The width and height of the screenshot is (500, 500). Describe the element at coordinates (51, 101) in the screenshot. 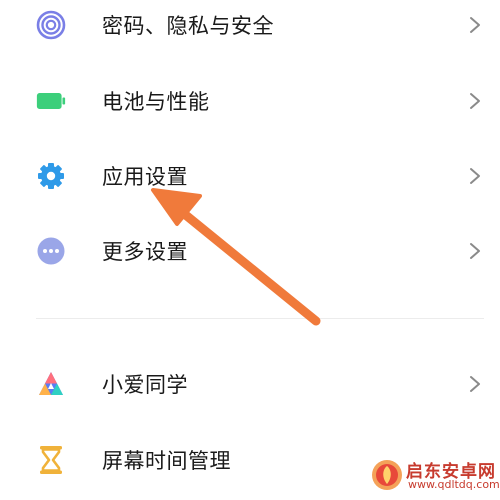

I see `battery-icon` at that location.